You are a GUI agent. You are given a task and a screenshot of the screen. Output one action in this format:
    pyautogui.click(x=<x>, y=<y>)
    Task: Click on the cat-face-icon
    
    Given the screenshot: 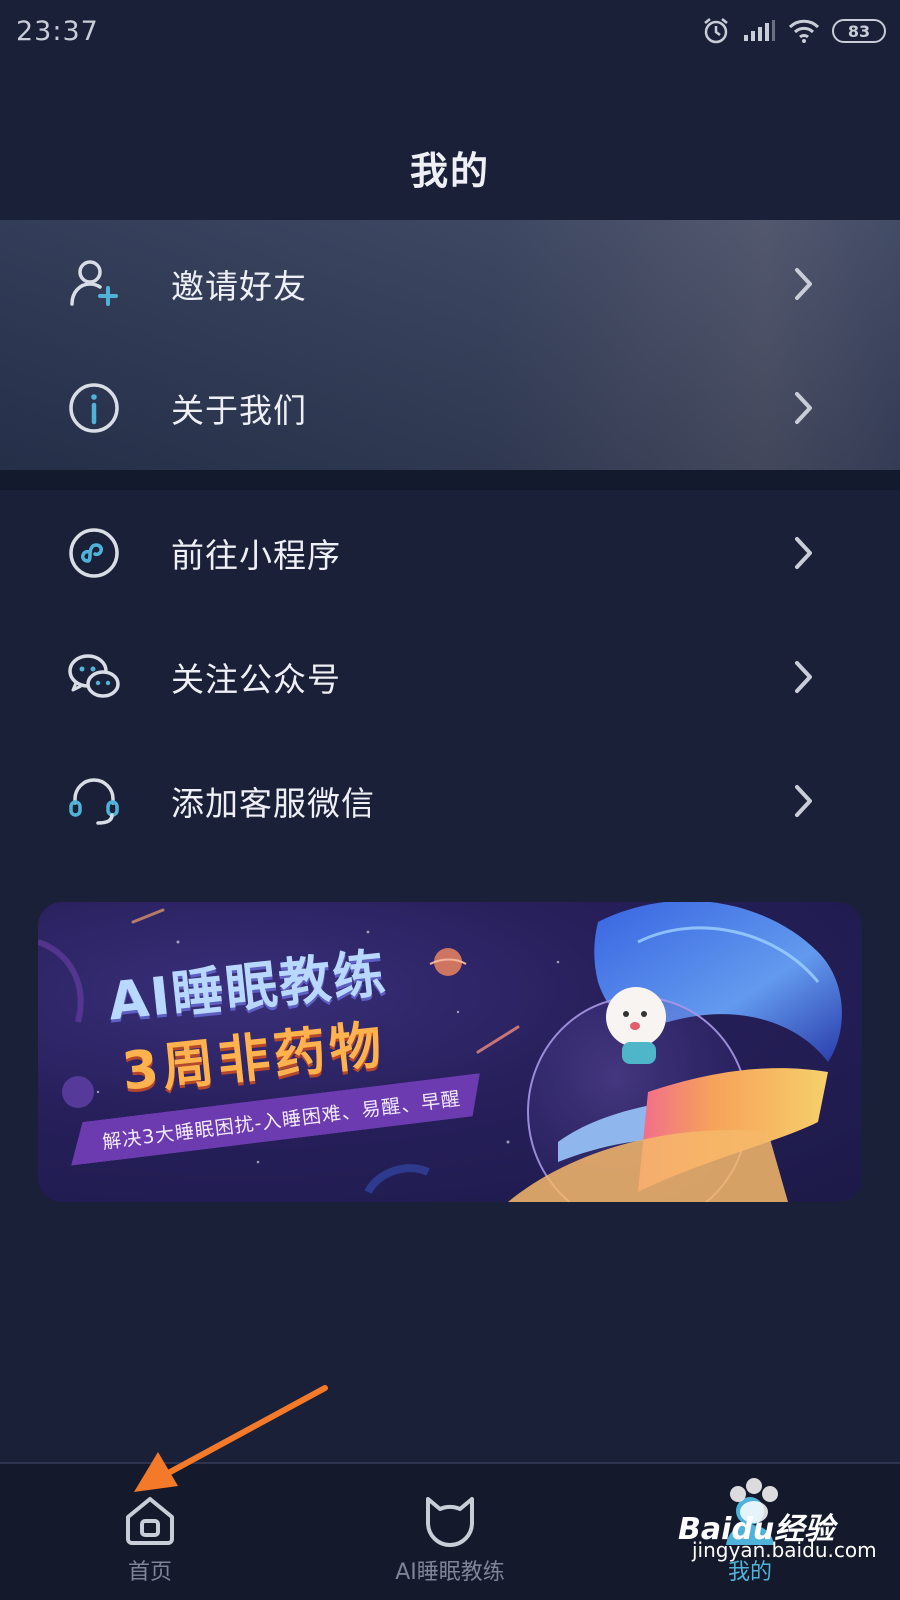 What is the action you would take?
    pyautogui.click(x=450, y=1519)
    